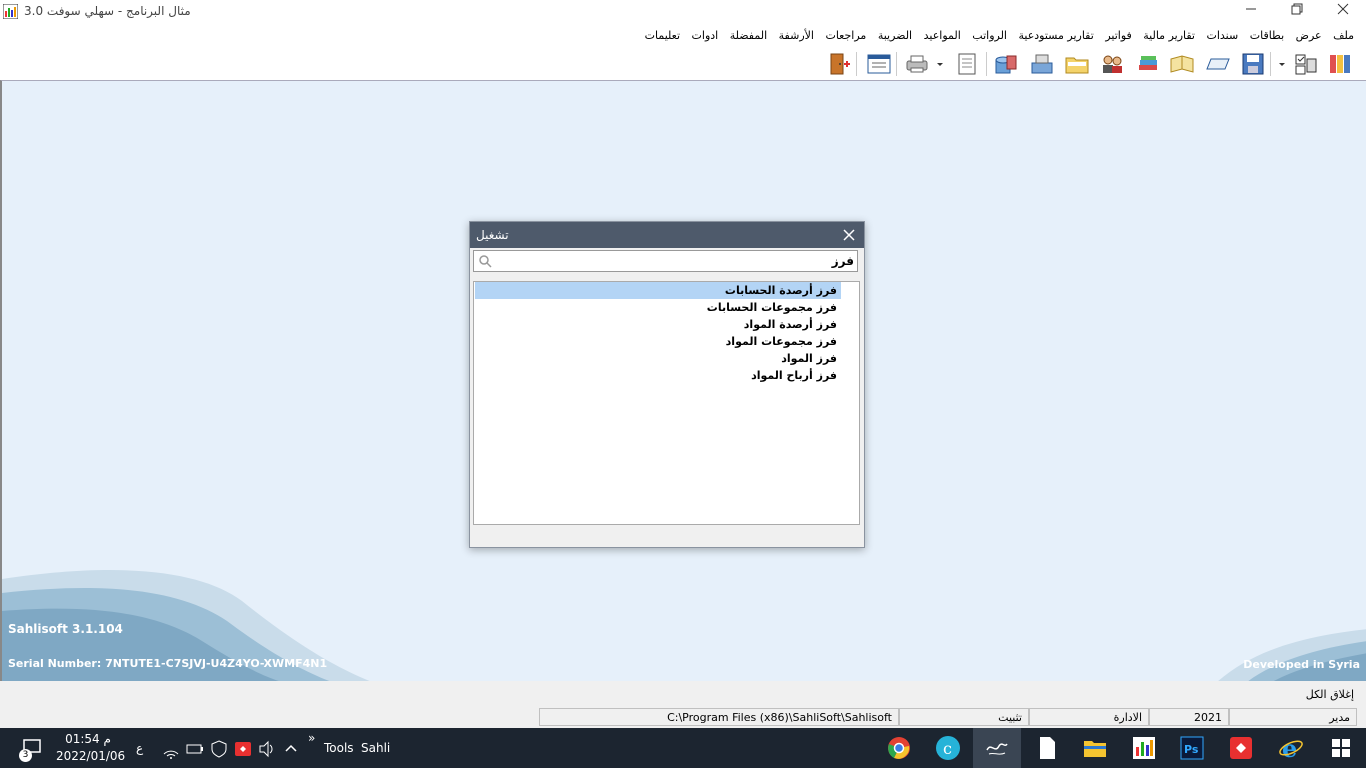 This screenshot has width=1366, height=768. Describe the element at coordinates (1341, 748) in the screenshot. I see `windows-start-icon` at that location.